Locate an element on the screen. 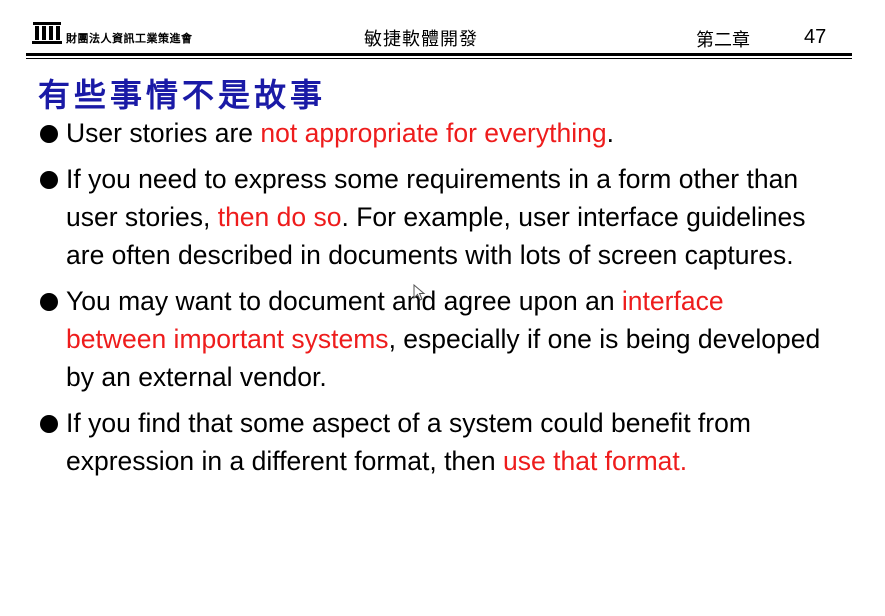 This screenshot has height=616, width=885. header-divider-thin is located at coordinates (439, 58).